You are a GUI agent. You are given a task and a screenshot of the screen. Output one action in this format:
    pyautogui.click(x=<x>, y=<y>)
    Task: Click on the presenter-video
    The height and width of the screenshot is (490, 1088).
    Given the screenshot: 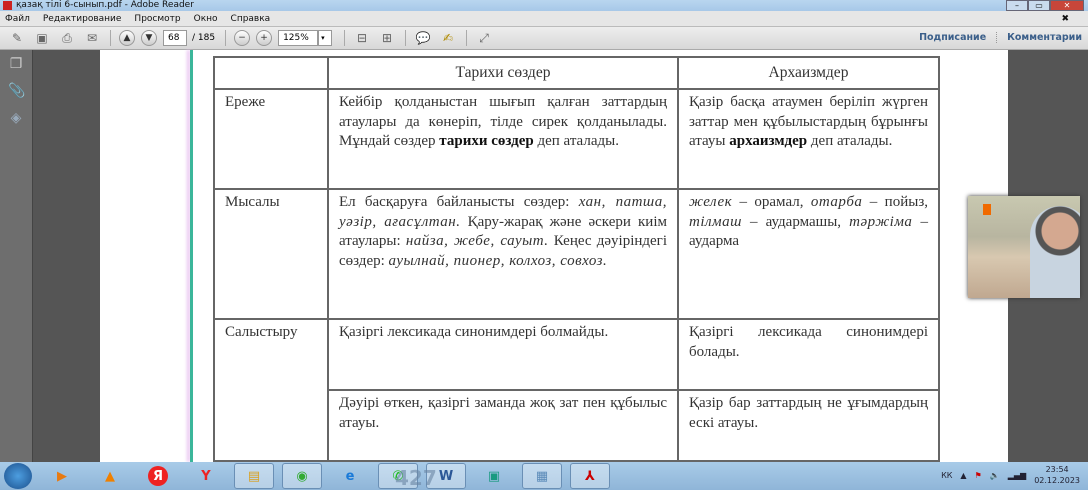 What is the action you would take?
    pyautogui.click(x=1055, y=252)
    